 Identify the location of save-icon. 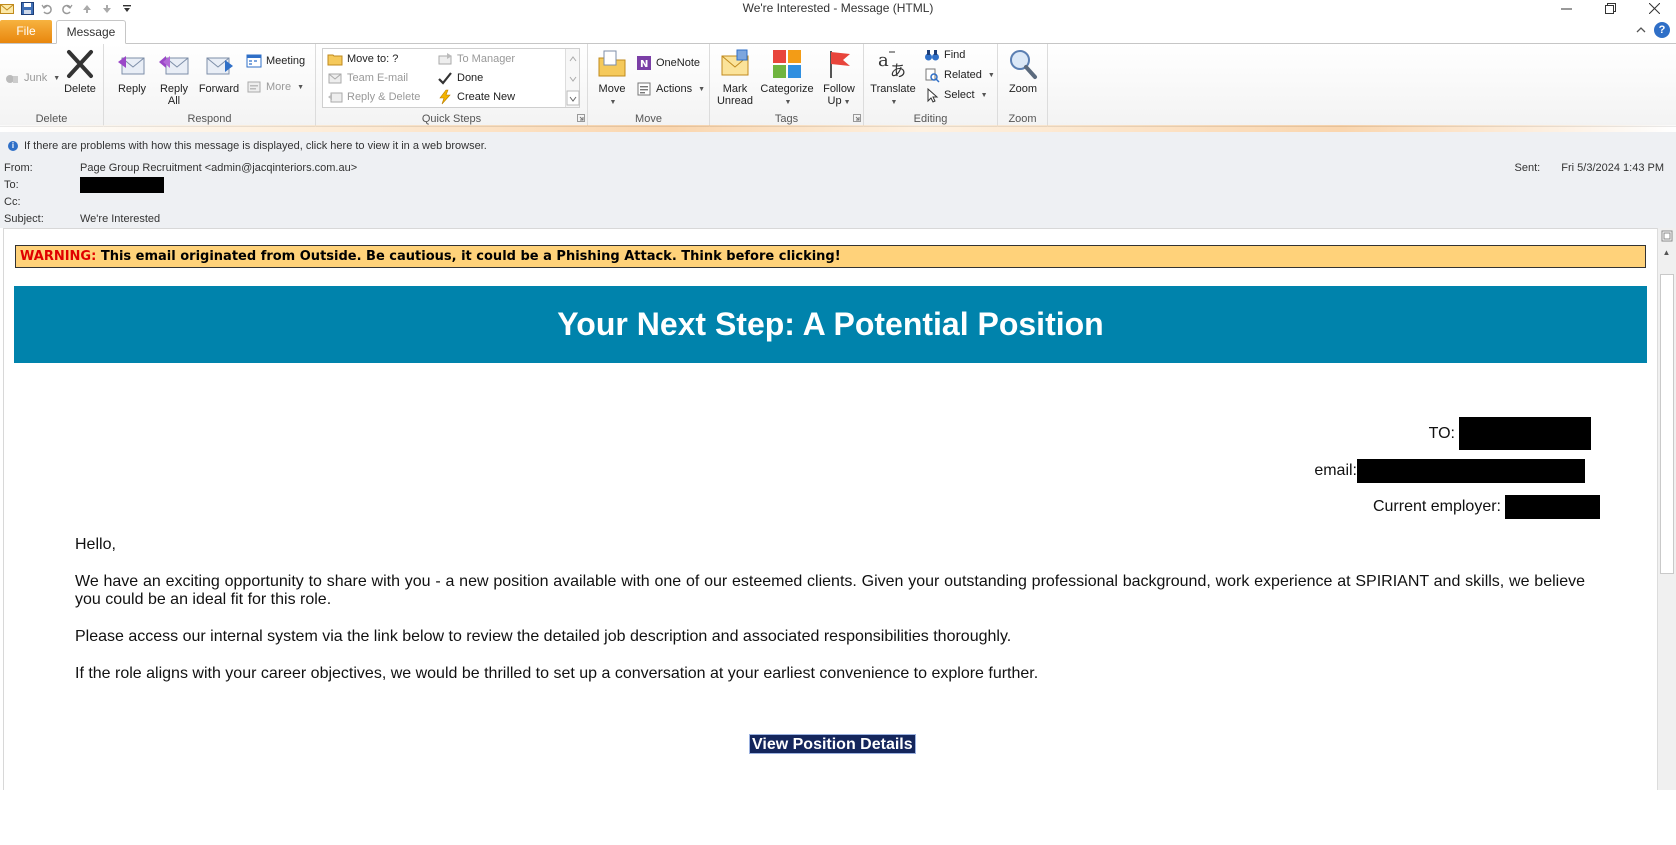
(27, 9).